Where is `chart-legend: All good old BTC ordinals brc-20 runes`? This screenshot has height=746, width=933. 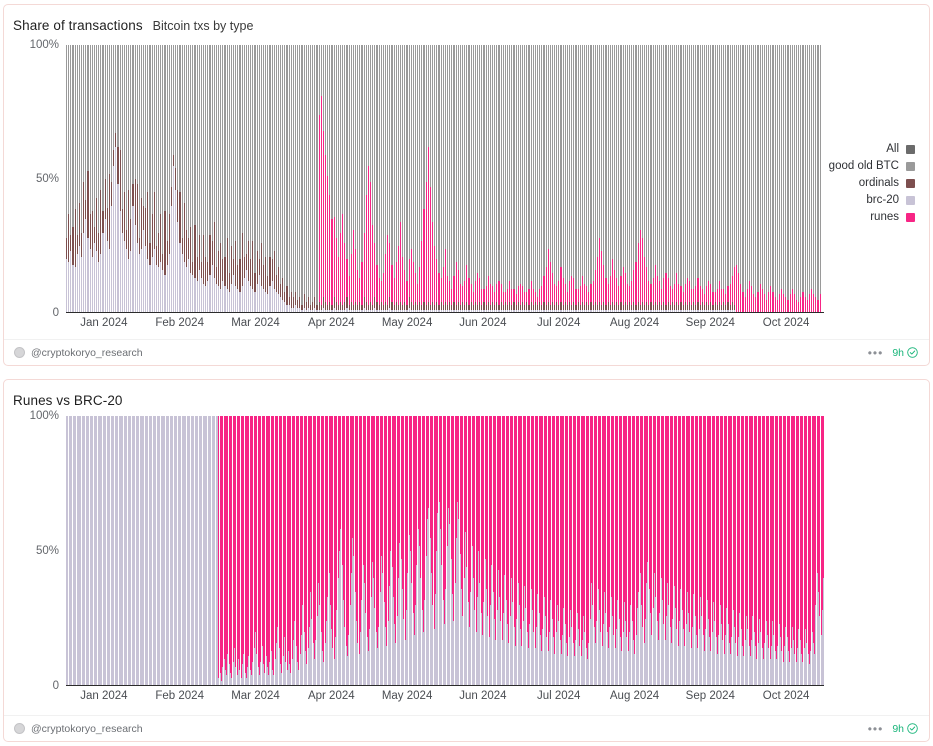 chart-legend: All good old BTC ordinals brc-20 runes is located at coordinates (872, 183).